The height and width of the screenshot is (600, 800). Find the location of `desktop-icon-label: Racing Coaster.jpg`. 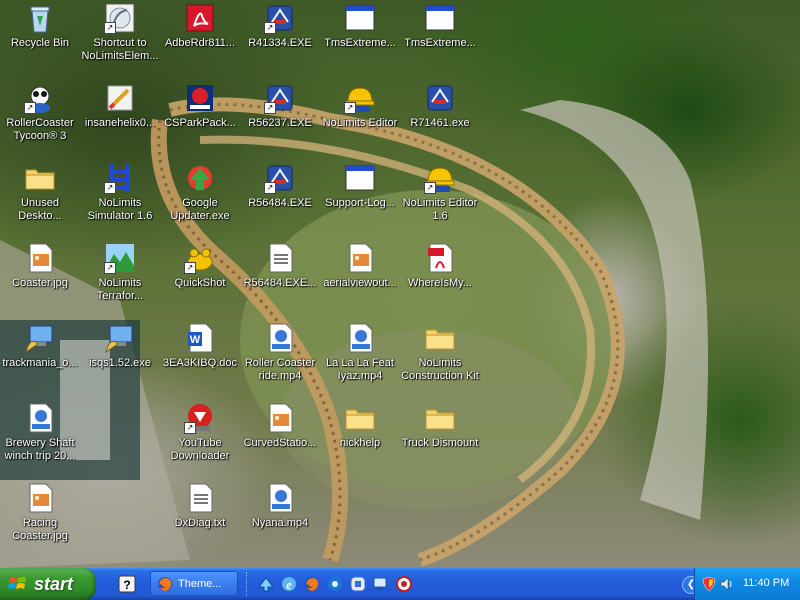

desktop-icon-label: Racing Coaster.jpg is located at coordinates (40, 529).